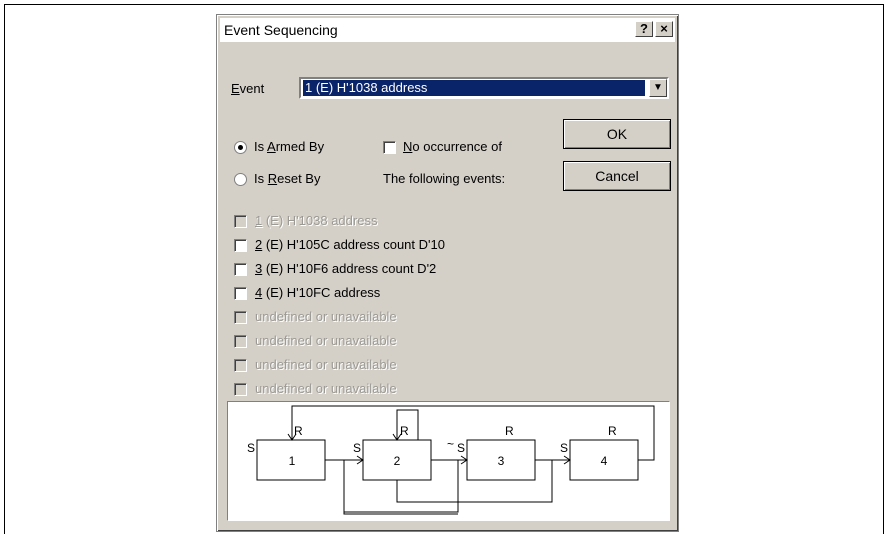  Describe the element at coordinates (501, 461) in the screenshot. I see `diagram-box-3-label: 3` at that location.